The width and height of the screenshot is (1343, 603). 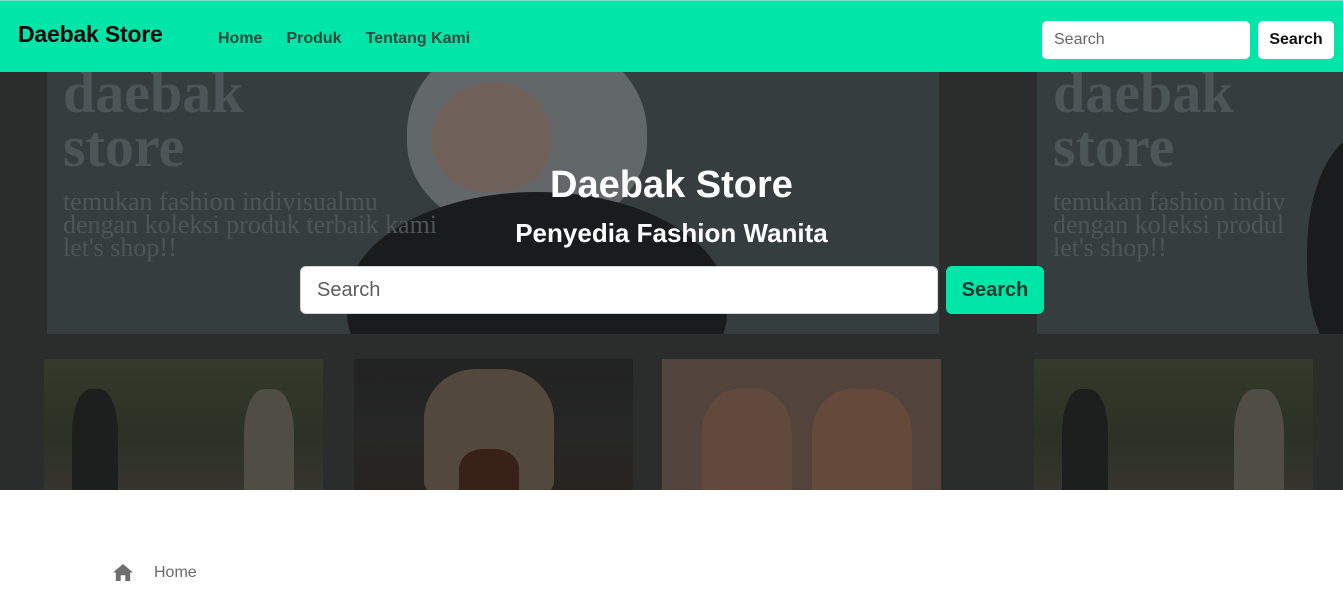 What do you see at coordinates (1146, 40) in the screenshot?
I see `nav-search-input` at bounding box center [1146, 40].